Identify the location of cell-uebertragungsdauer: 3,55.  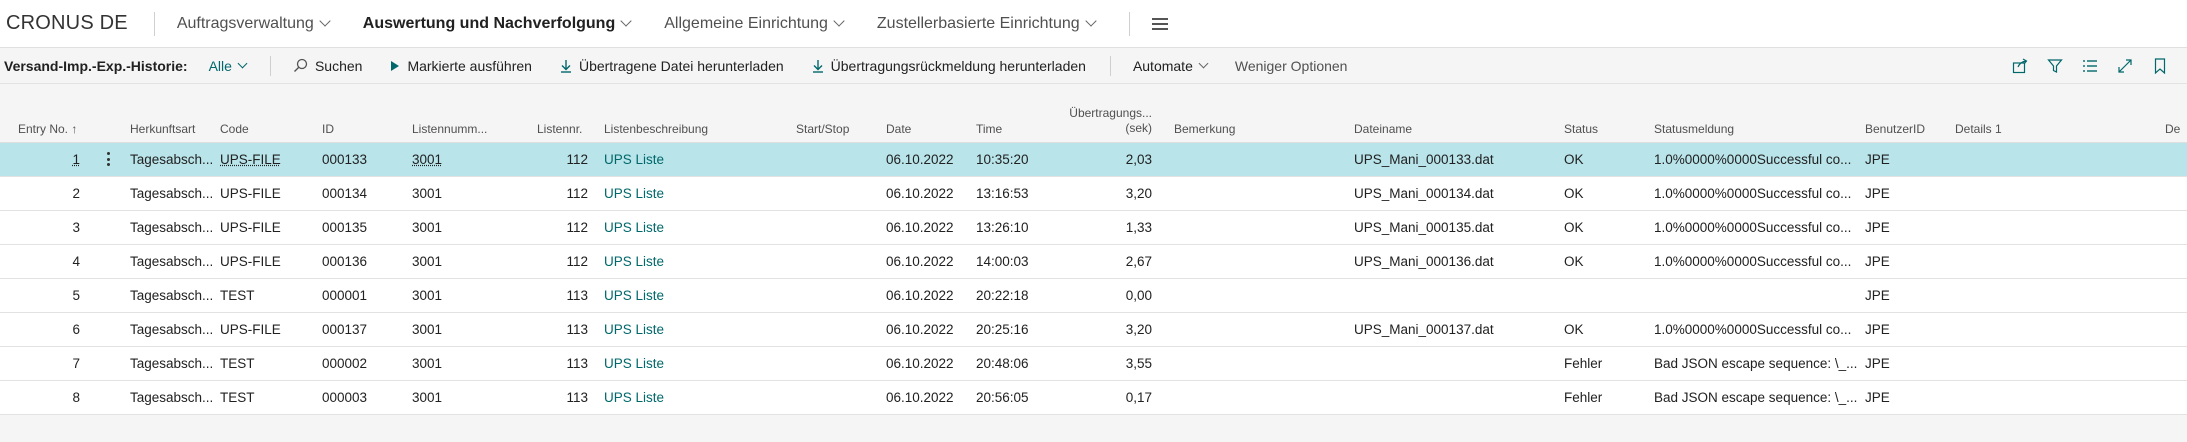
(1138, 363).